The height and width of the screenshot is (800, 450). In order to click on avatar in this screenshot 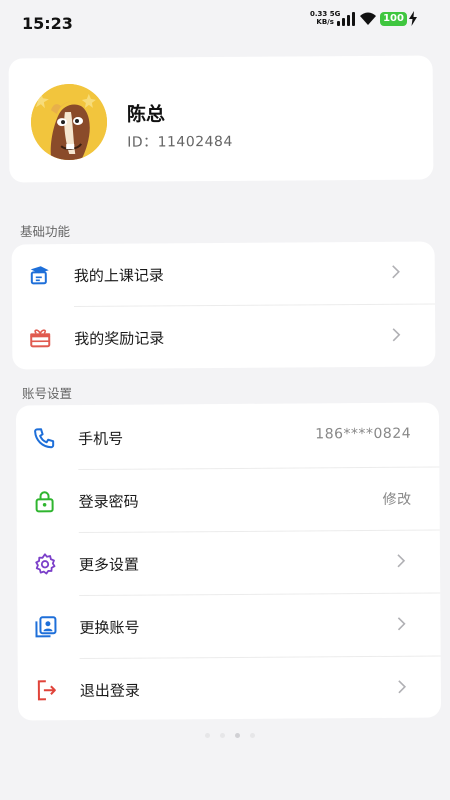, I will do `click(69, 122)`.